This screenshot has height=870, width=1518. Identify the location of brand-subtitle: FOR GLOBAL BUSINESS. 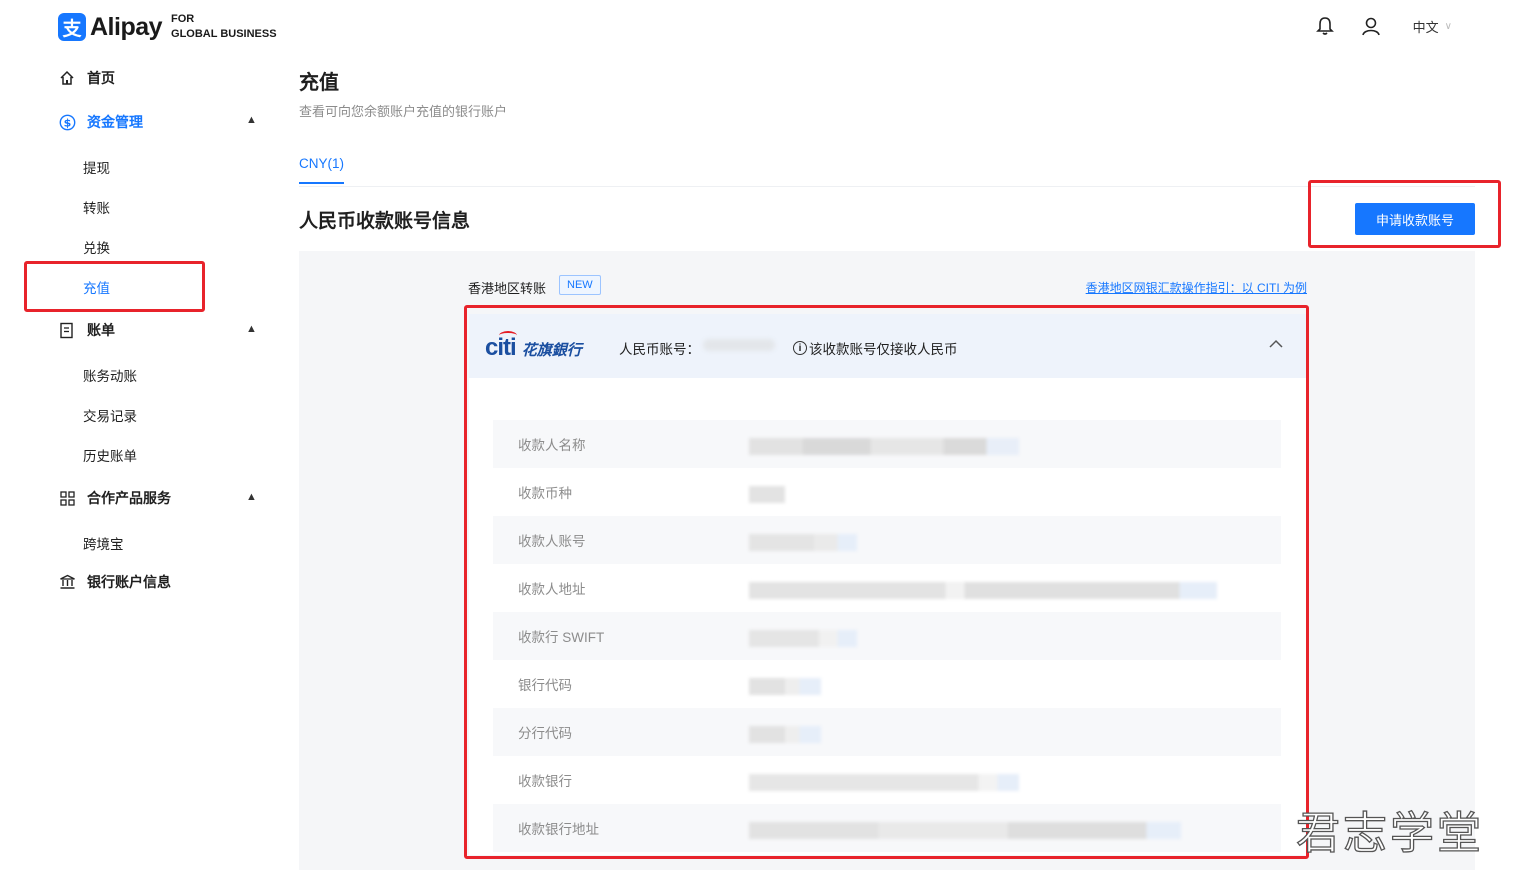
(224, 26).